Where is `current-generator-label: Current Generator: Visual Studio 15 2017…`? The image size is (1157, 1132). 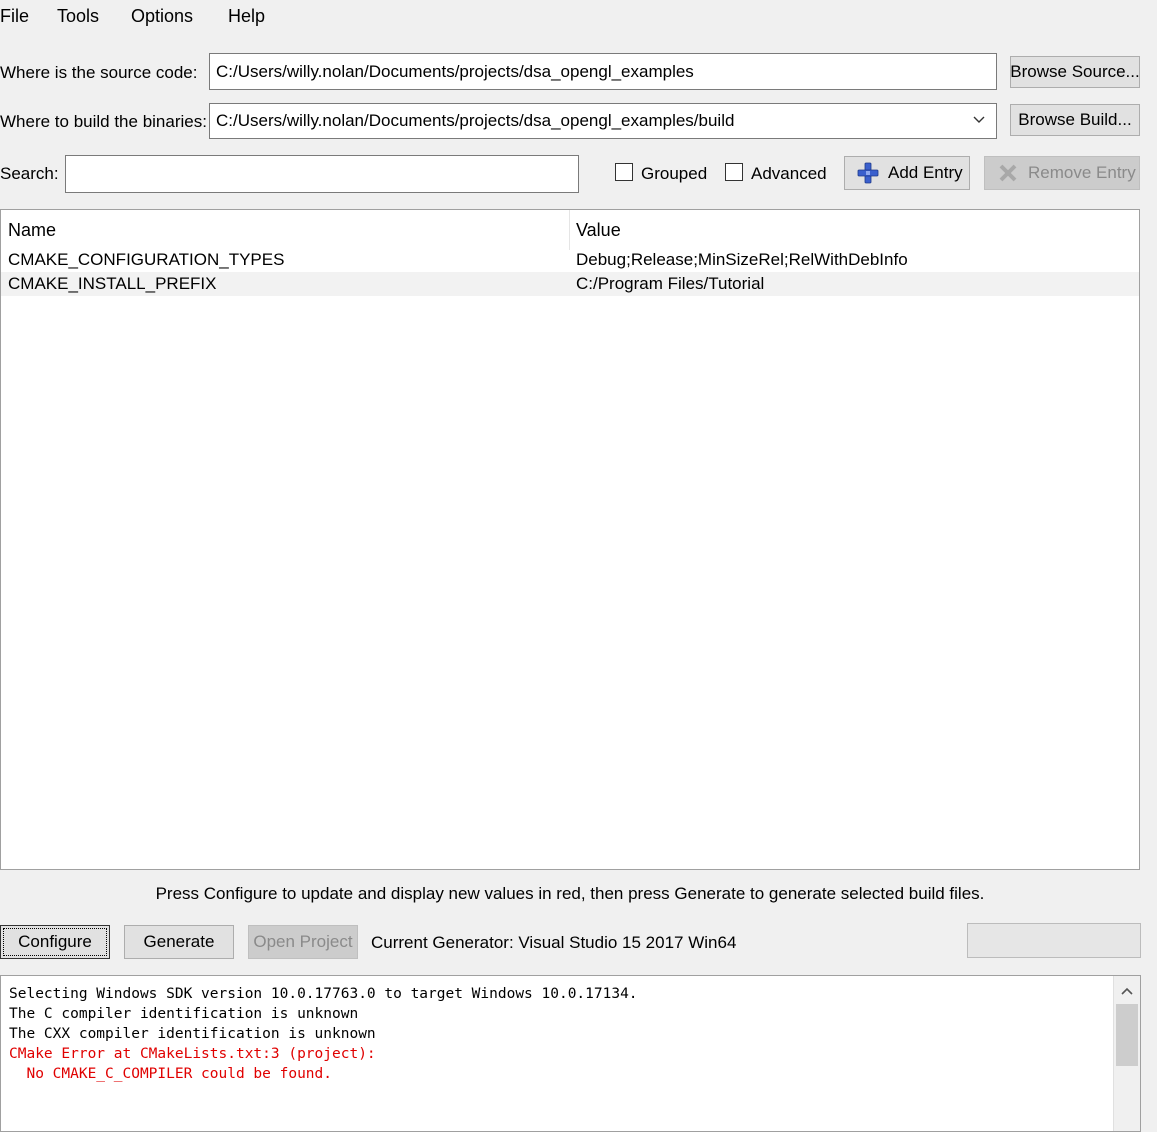
current-generator-label: Current Generator: Visual Studio 15 2017… is located at coordinates (554, 942).